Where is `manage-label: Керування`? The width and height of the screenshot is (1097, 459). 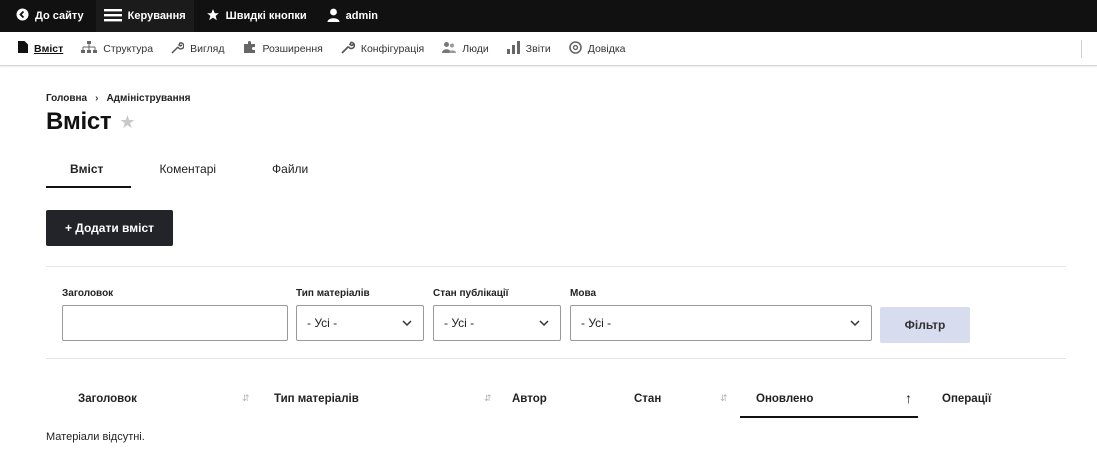
manage-label: Керування is located at coordinates (156, 16).